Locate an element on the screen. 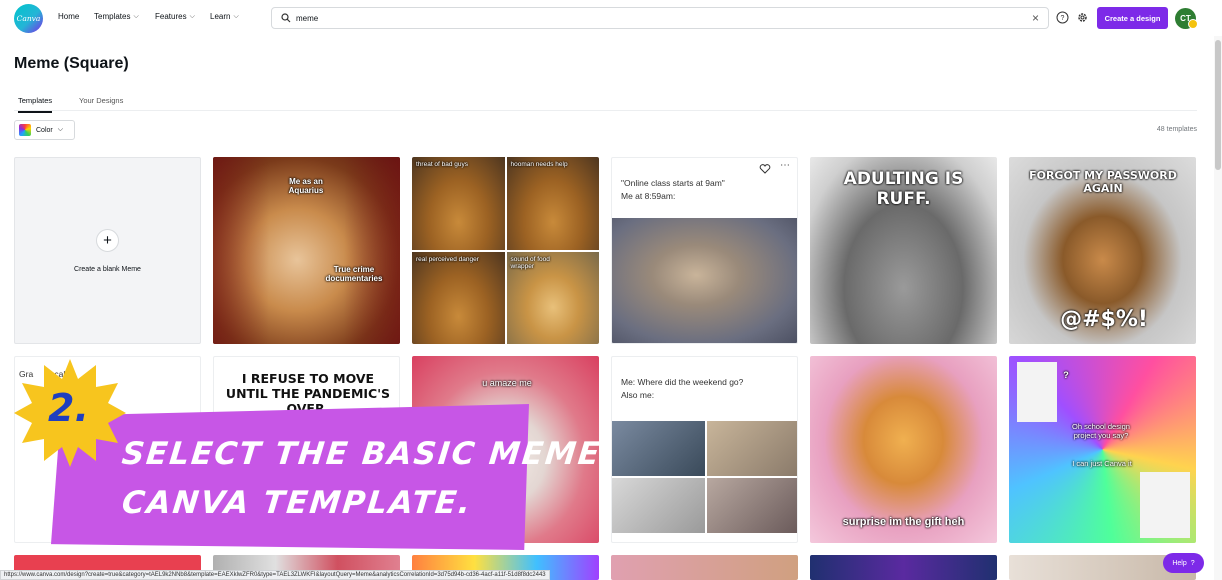  heart-icon is located at coordinates (765, 169).